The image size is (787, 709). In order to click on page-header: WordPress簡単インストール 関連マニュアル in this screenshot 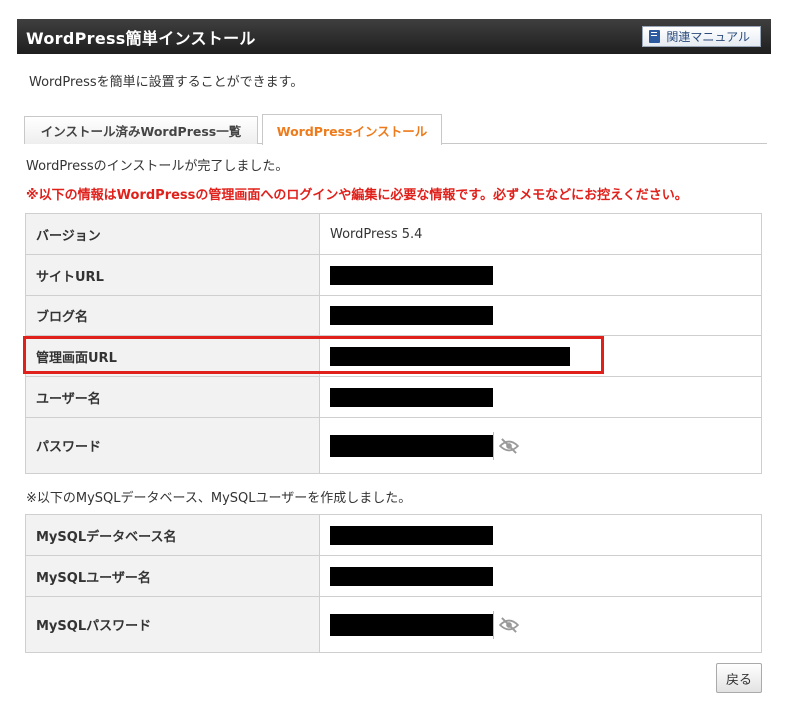, I will do `click(394, 36)`.